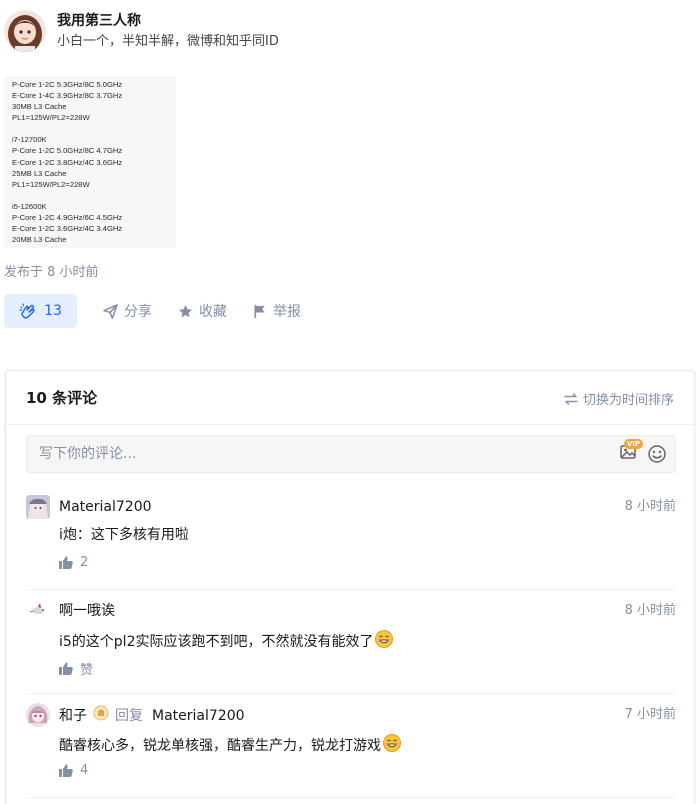 The width and height of the screenshot is (700, 804). Describe the element at coordinates (216, 642) in the screenshot. I see `comment-text-content: i5的这个pl2实际应该跑不到吧，不然就没有能效了` at that location.